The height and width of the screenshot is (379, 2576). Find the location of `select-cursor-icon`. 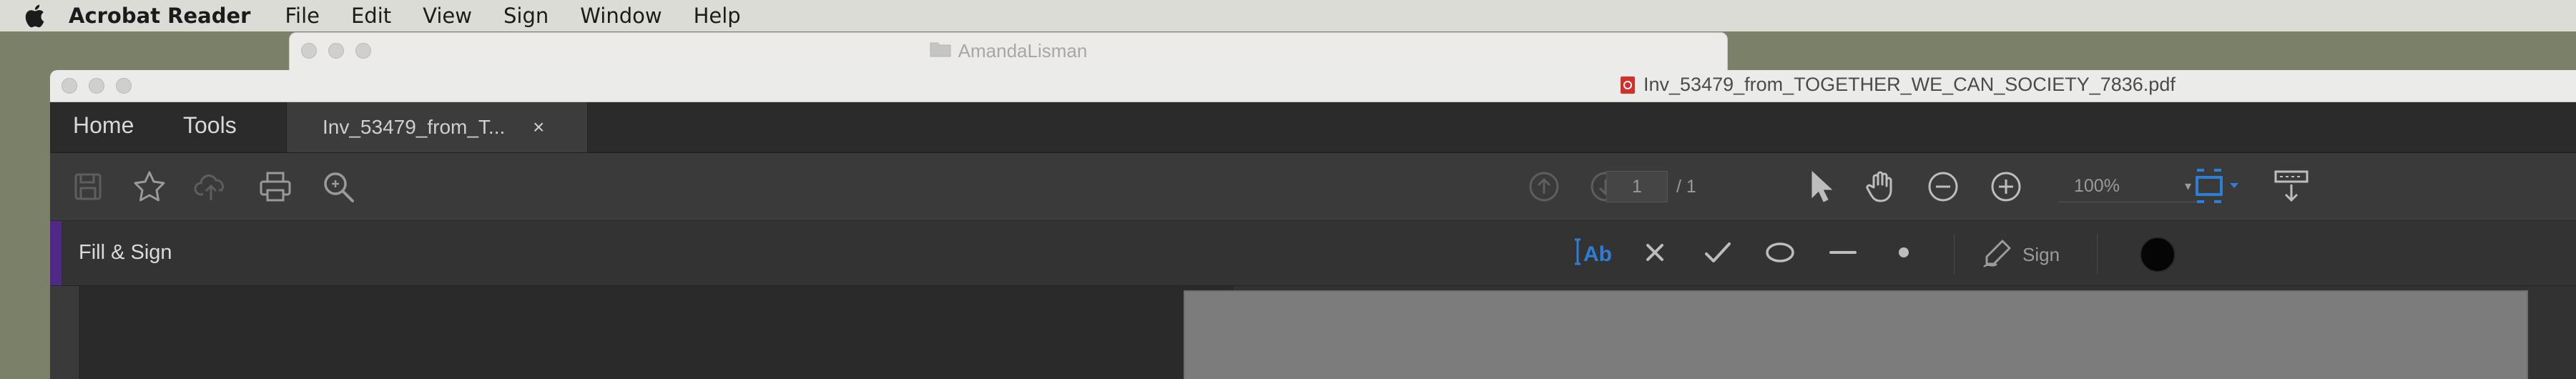

select-cursor-icon is located at coordinates (1820, 187).